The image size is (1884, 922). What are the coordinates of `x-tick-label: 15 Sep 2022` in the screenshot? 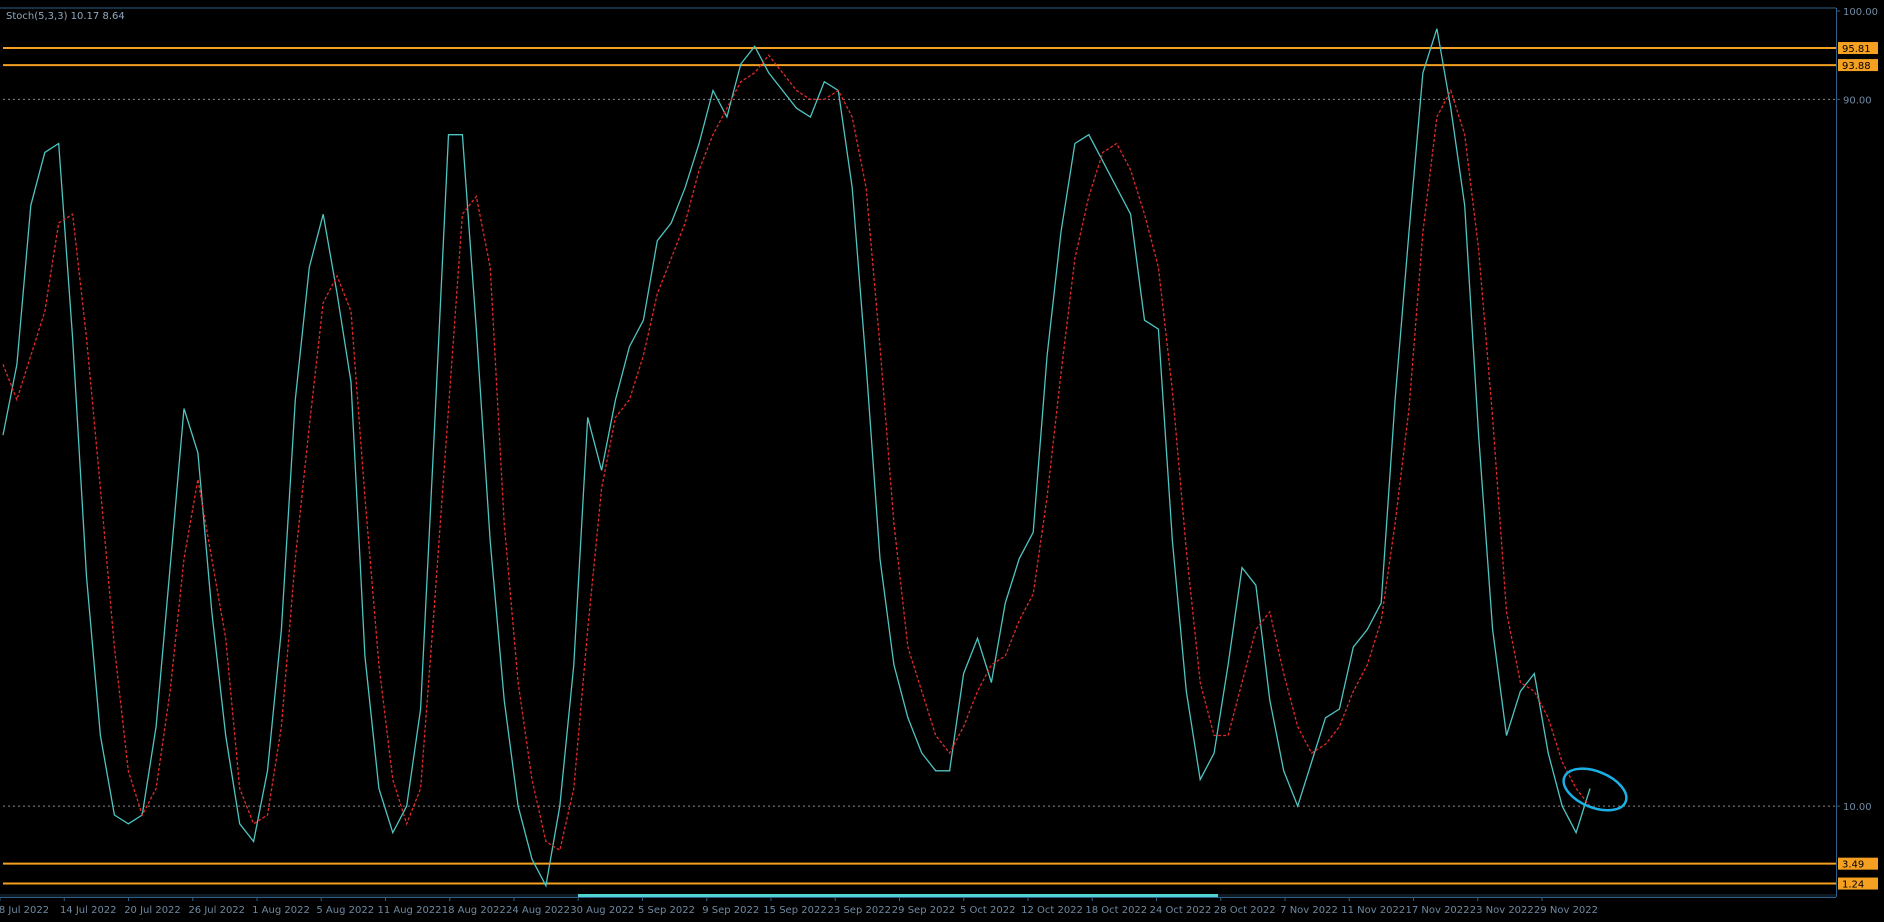 It's located at (794, 910).